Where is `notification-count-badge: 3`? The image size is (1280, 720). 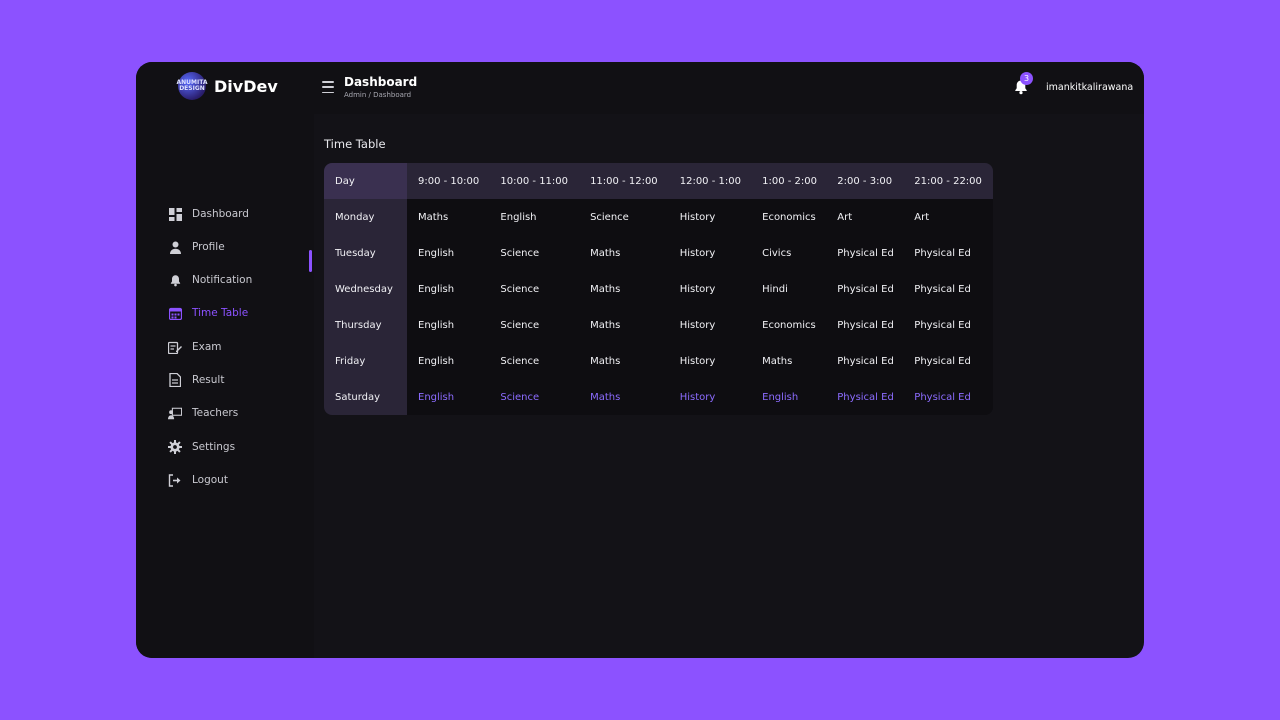 notification-count-badge: 3 is located at coordinates (1026, 78).